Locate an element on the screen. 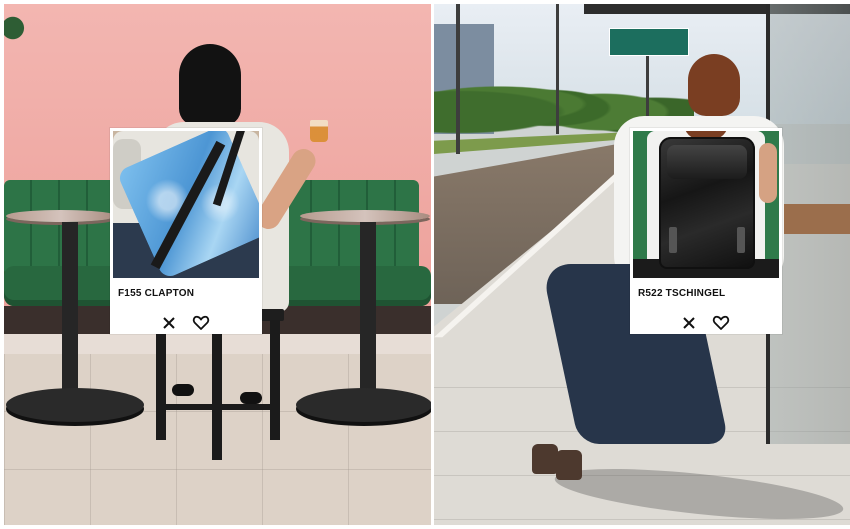 This screenshot has height=529, width=850. stool-rung is located at coordinates (218, 407).